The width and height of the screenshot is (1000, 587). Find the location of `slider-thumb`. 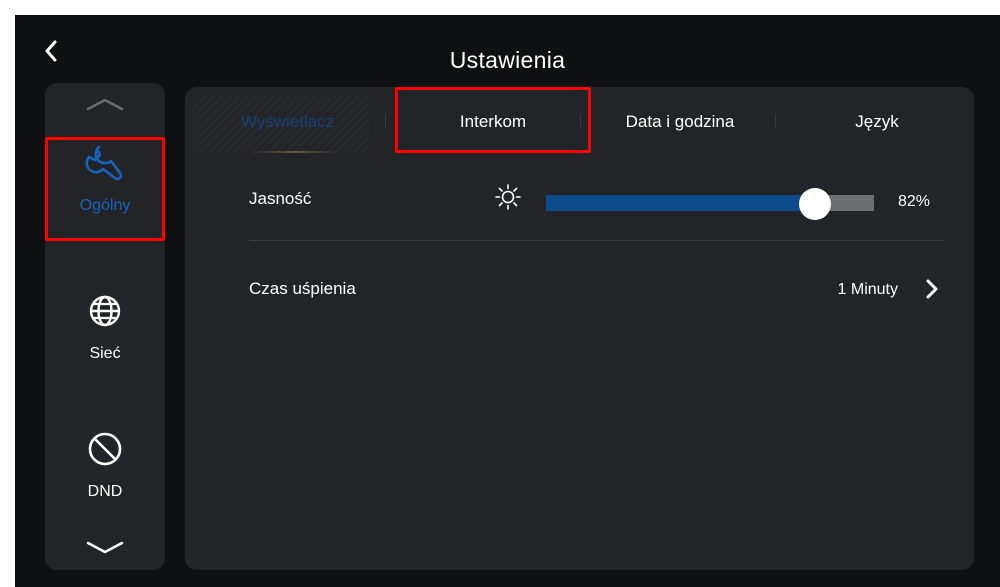

slider-thumb is located at coordinates (814, 204).